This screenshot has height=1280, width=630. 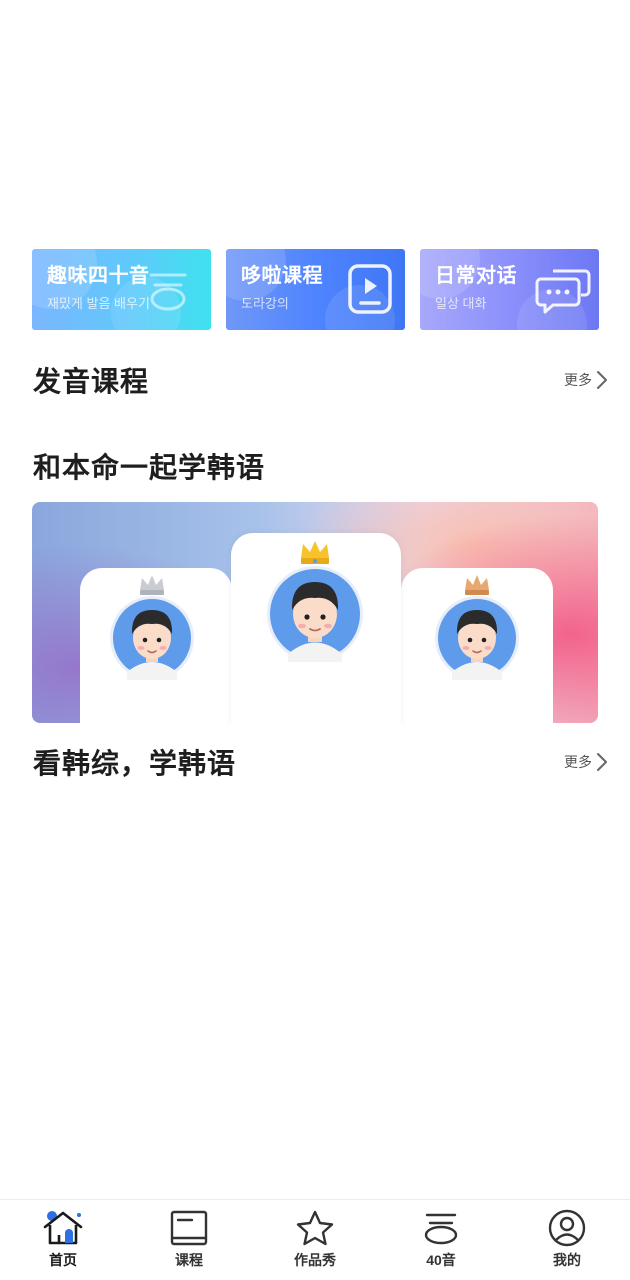 What do you see at coordinates (509, 289) in the screenshot?
I see `card-daily-conversation: 日常对话 일상 대화` at bounding box center [509, 289].